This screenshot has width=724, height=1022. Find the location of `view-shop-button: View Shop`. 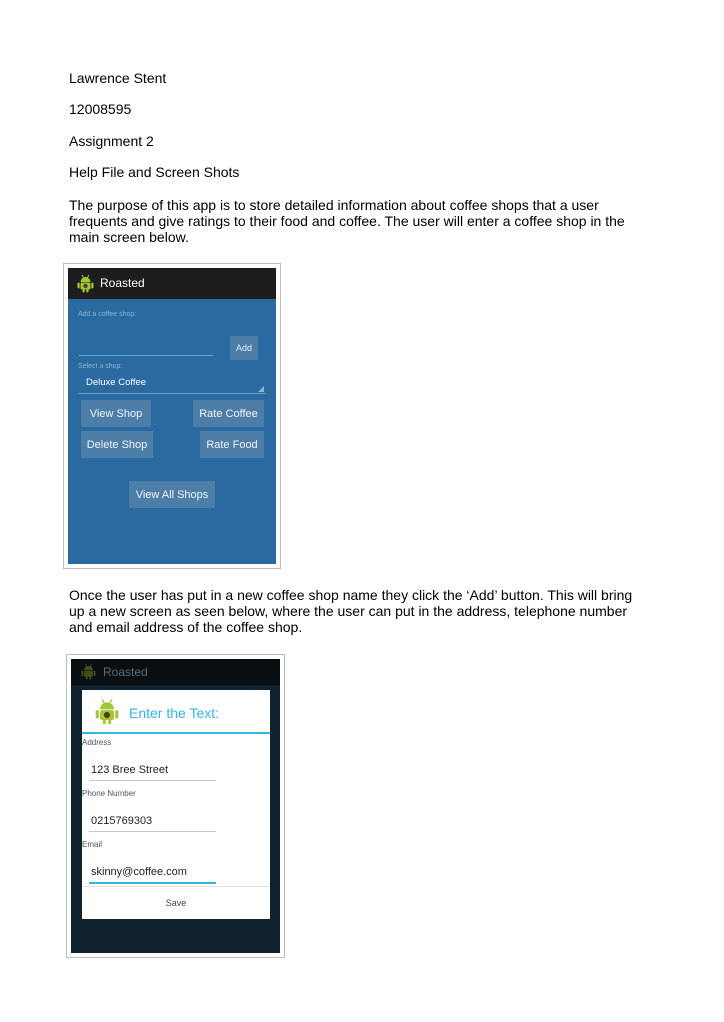

view-shop-button: View Shop is located at coordinates (116, 413).